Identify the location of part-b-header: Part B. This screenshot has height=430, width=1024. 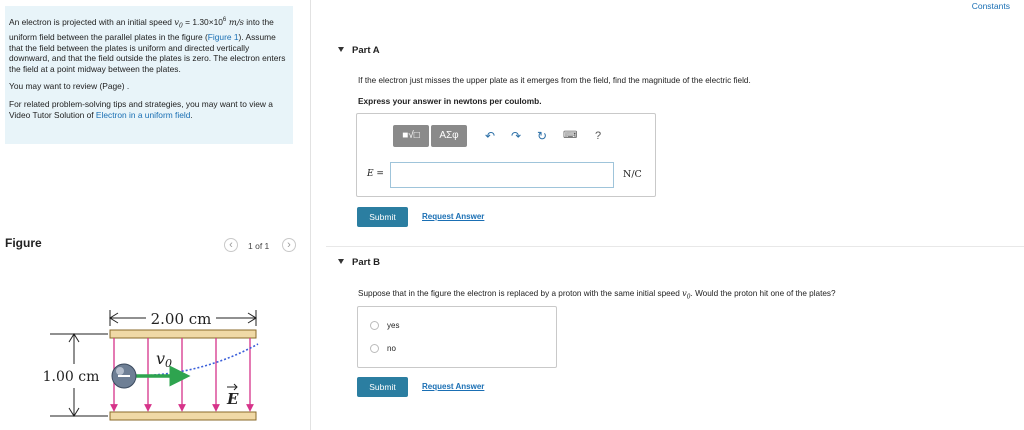
(359, 262).